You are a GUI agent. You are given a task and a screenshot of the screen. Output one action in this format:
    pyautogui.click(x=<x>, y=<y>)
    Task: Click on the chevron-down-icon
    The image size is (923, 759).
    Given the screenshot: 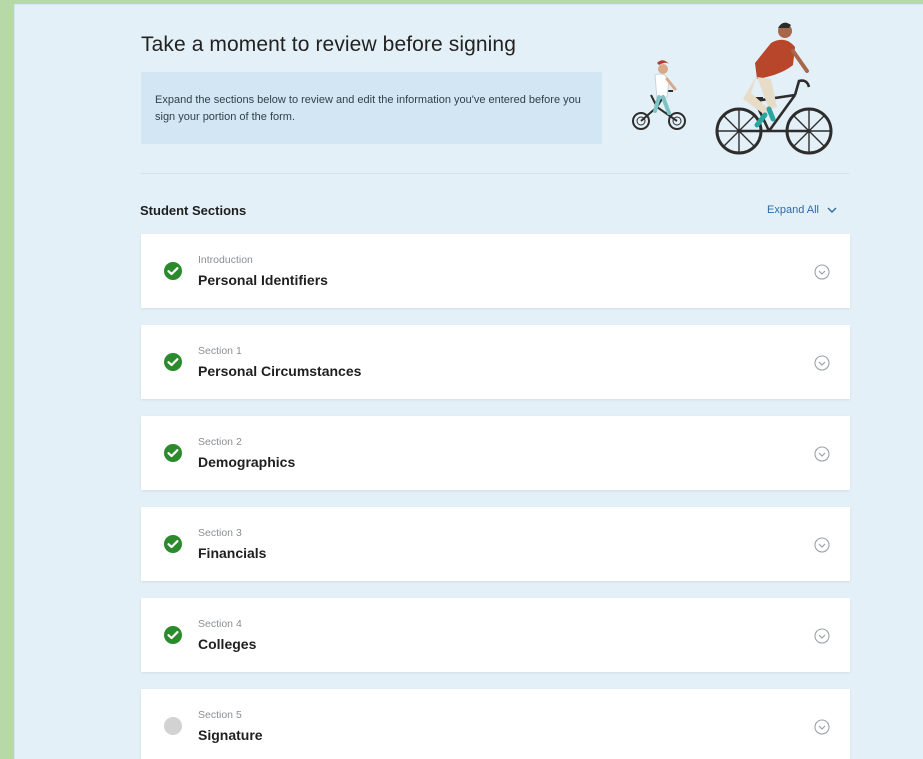 What is the action you would take?
    pyautogui.click(x=832, y=210)
    